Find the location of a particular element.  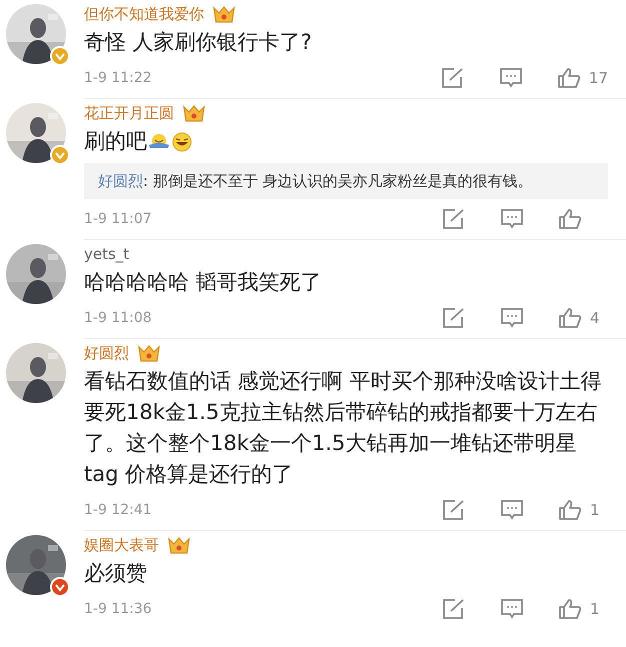

username: 花正开月正圆 is located at coordinates (129, 113).